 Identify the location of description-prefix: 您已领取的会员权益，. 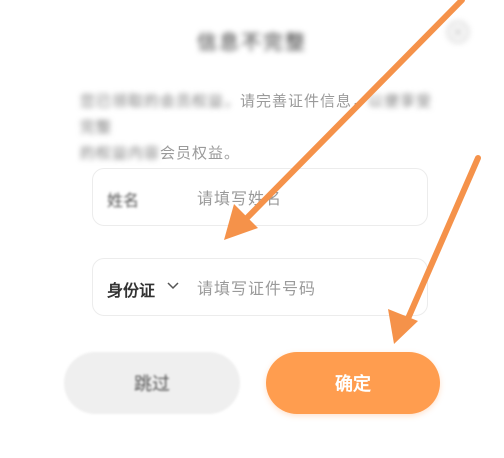
(160, 101).